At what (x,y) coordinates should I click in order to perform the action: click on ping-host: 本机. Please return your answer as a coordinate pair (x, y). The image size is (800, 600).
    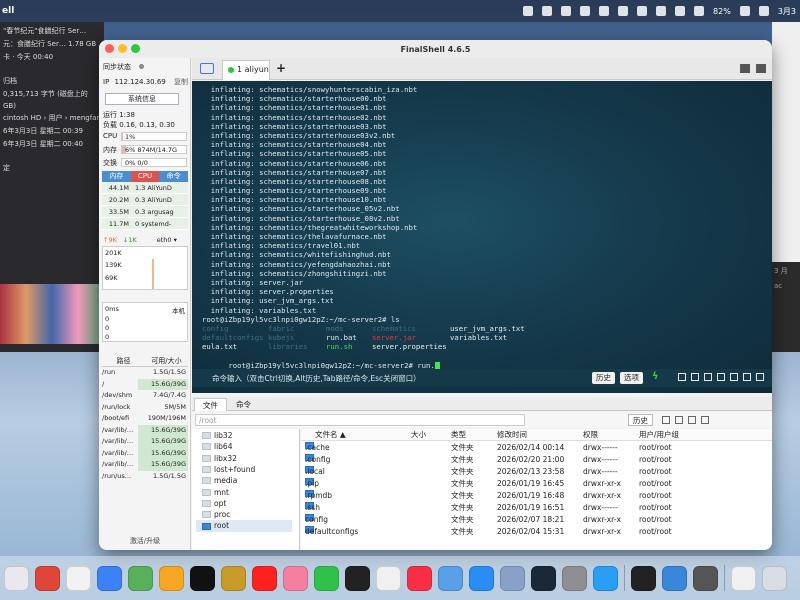
    Looking at the image, I should click on (178, 310).